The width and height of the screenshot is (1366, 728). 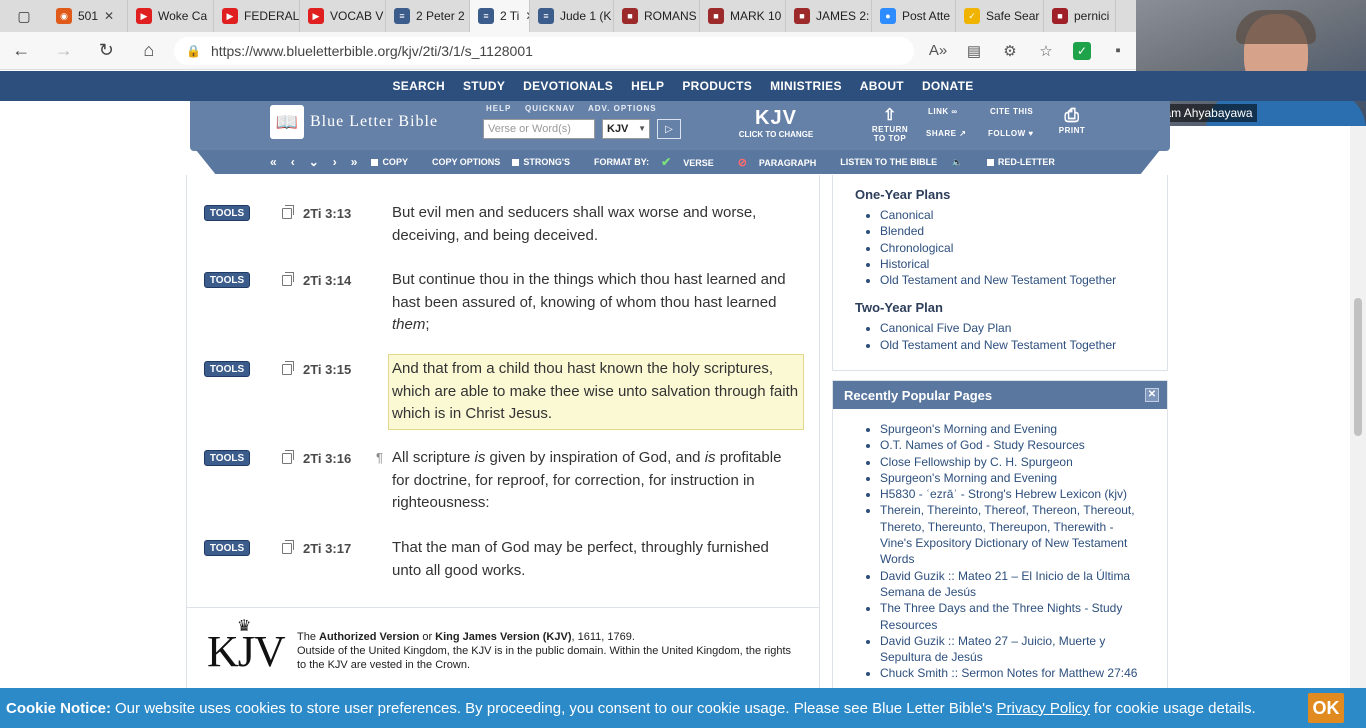 I want to click on paragraph-format-button: ⊘ PARAGRAPH, so click(x=783, y=162).